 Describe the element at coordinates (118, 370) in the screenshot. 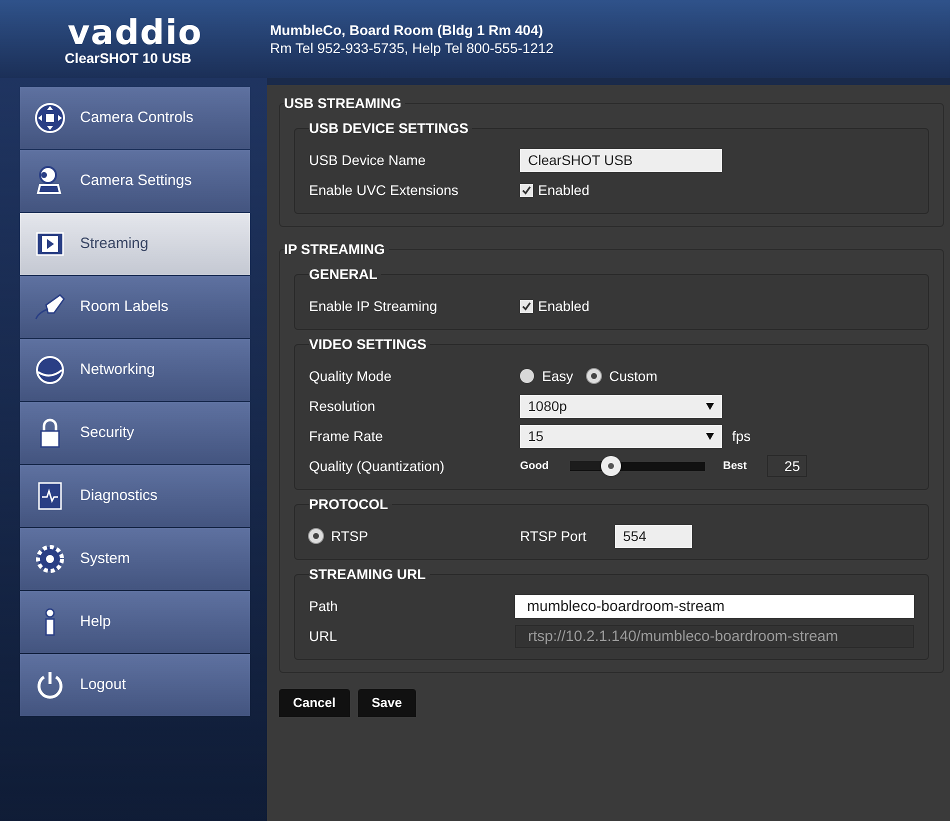

I see `nav-label: Networking` at that location.